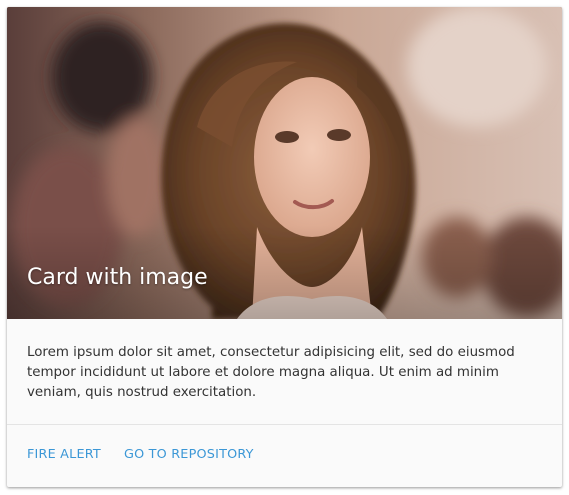  Describe the element at coordinates (64, 454) in the screenshot. I see `fire-alert-button: FIRE ALERT` at that location.